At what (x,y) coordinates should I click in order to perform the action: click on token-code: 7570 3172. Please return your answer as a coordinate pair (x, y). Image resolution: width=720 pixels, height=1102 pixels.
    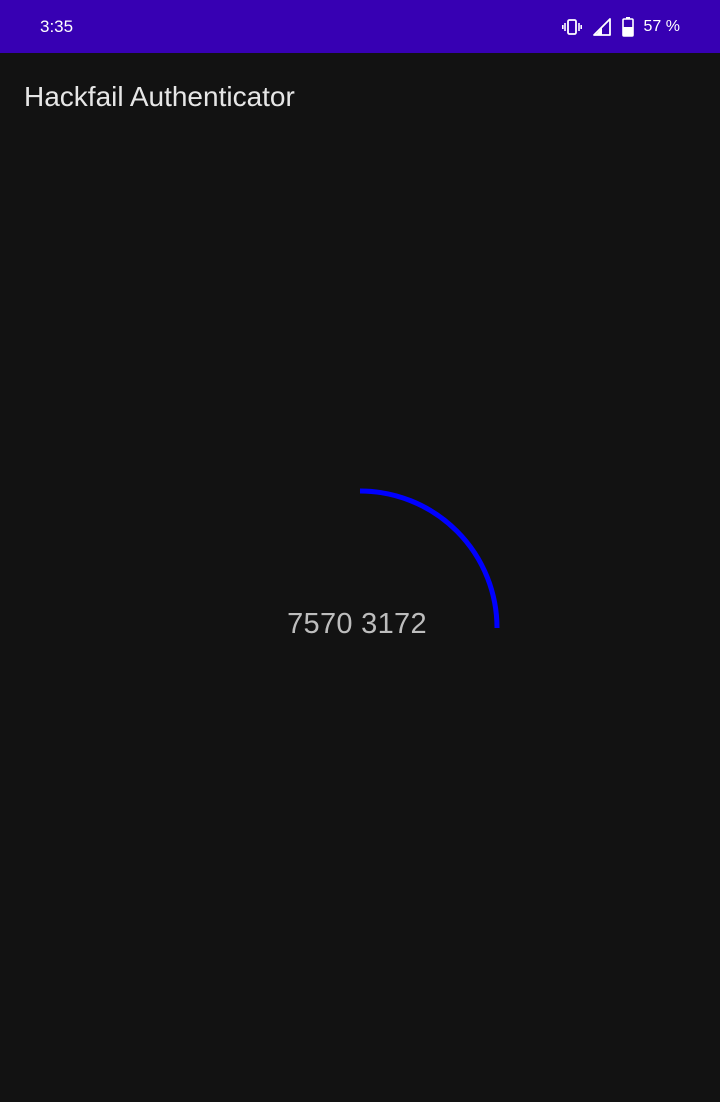
    Looking at the image, I should click on (357, 624).